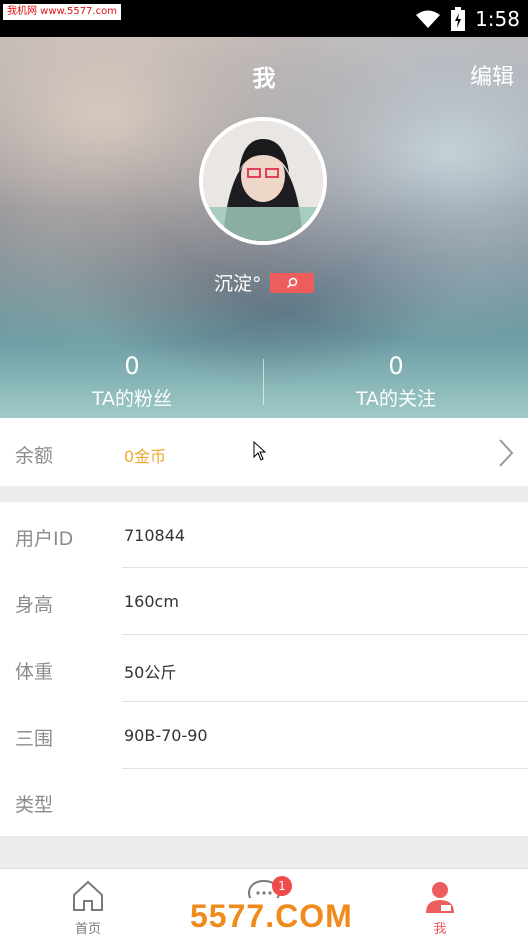 This screenshot has height=941, width=528. I want to click on info-value: 160cm, so click(151, 601).